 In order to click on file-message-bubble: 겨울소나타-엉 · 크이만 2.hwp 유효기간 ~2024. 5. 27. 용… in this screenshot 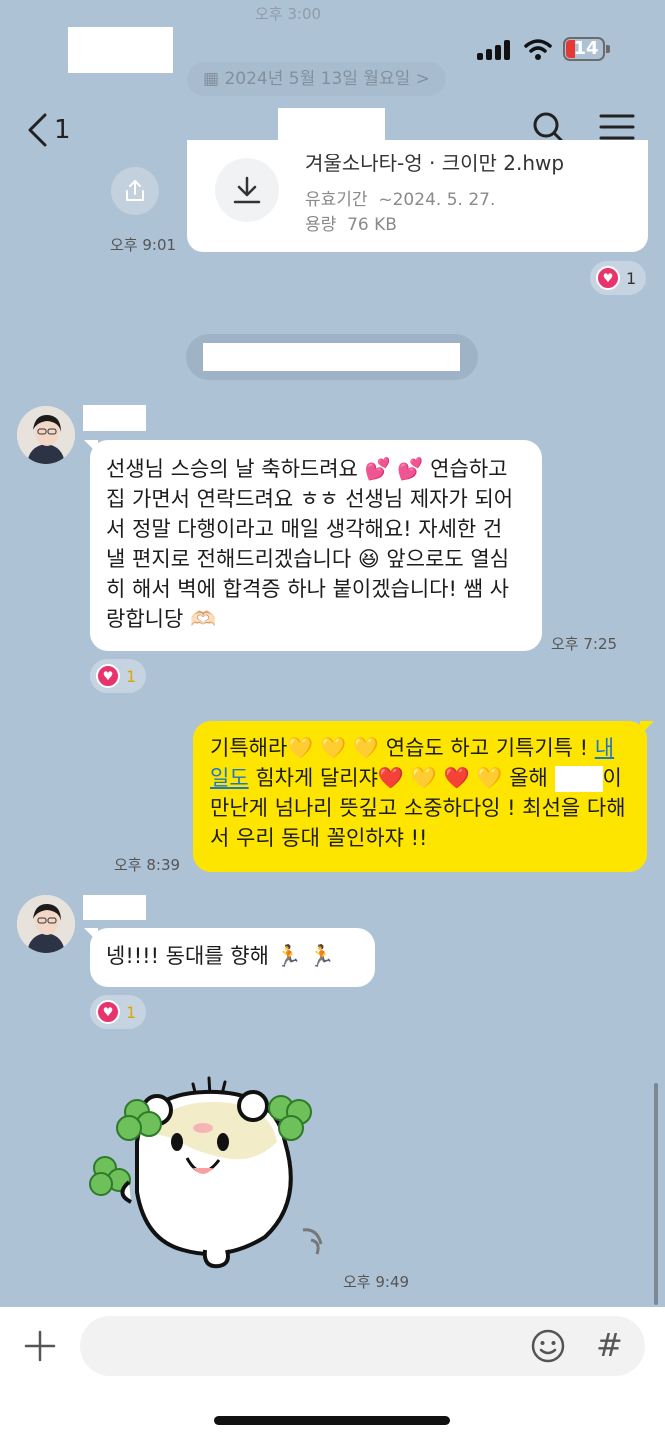, I will do `click(417, 196)`.